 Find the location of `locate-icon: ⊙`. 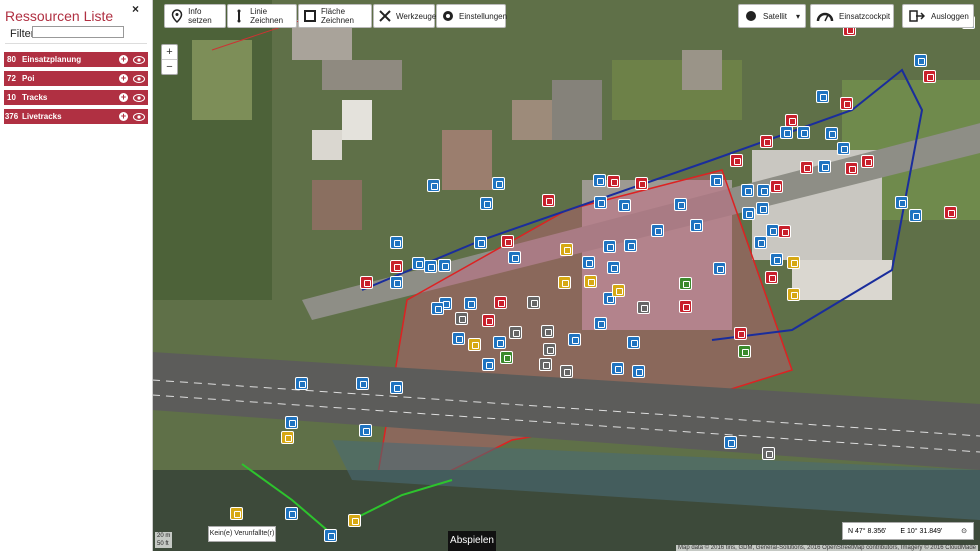

locate-icon: ⊙ is located at coordinates (964, 531).